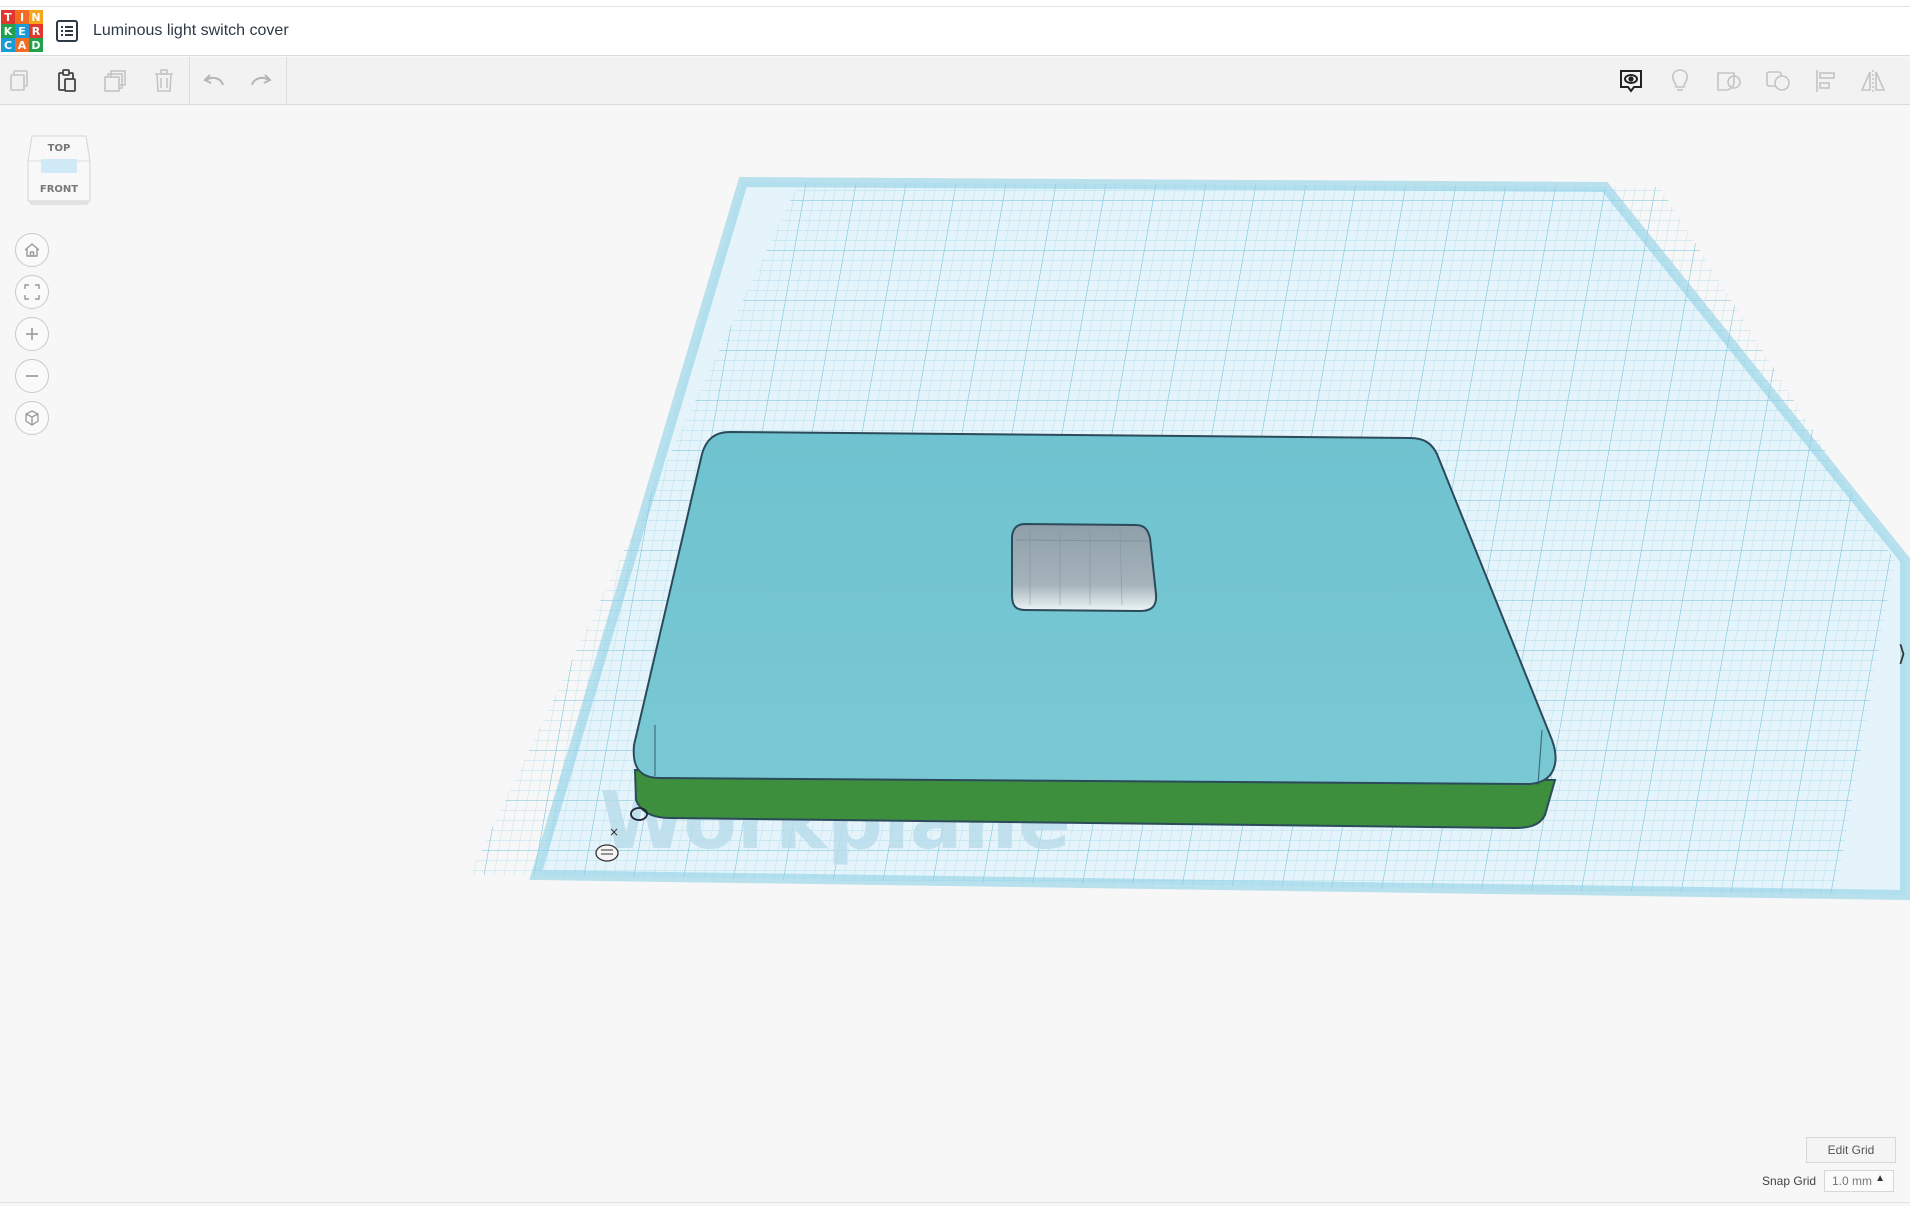  What do you see at coordinates (36, 31) in the screenshot?
I see `logo-tile: R` at bounding box center [36, 31].